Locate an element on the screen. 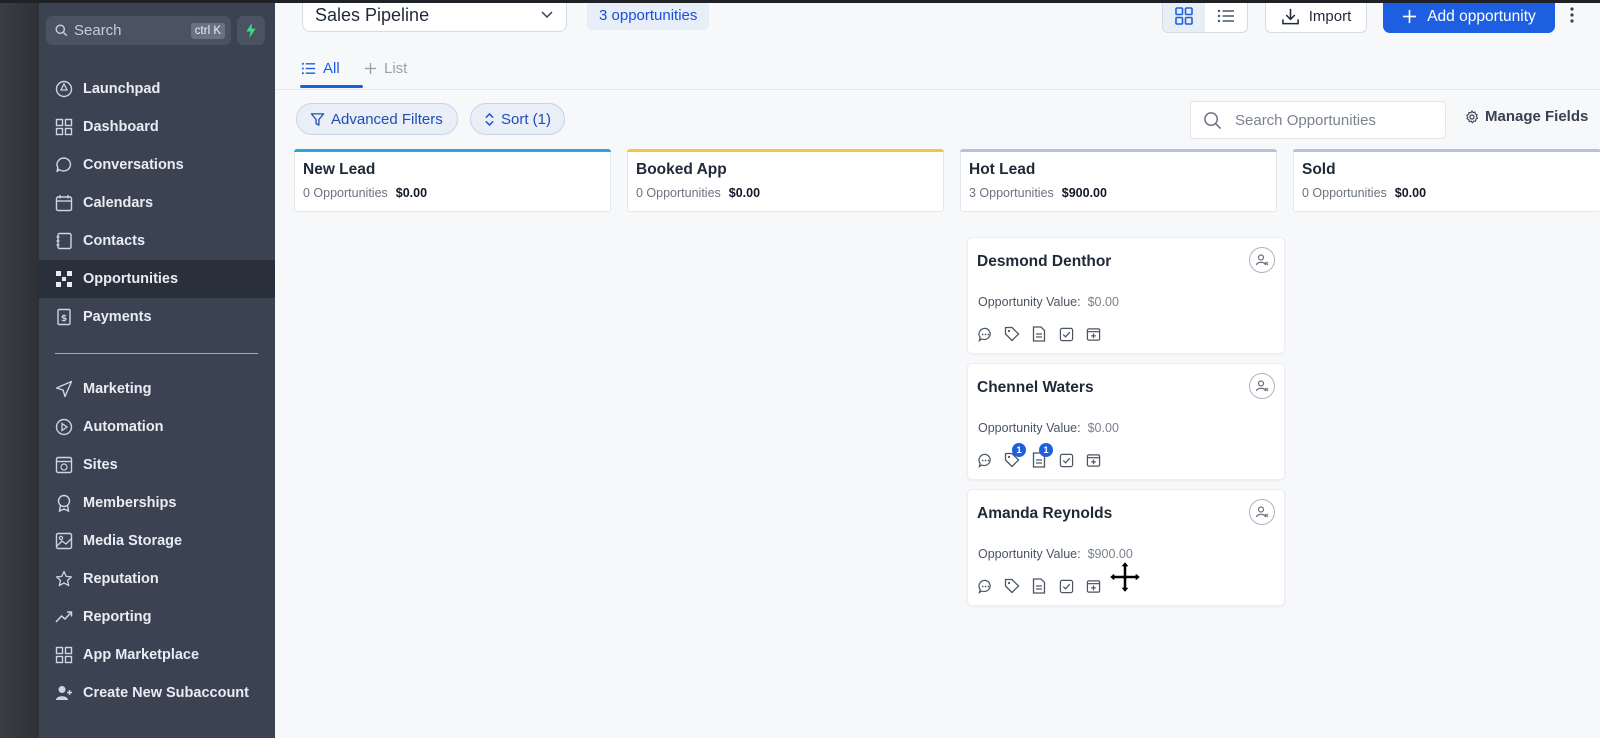 The height and width of the screenshot is (738, 1600). opportunity-name: Amanda Reynolds is located at coordinates (1045, 513).